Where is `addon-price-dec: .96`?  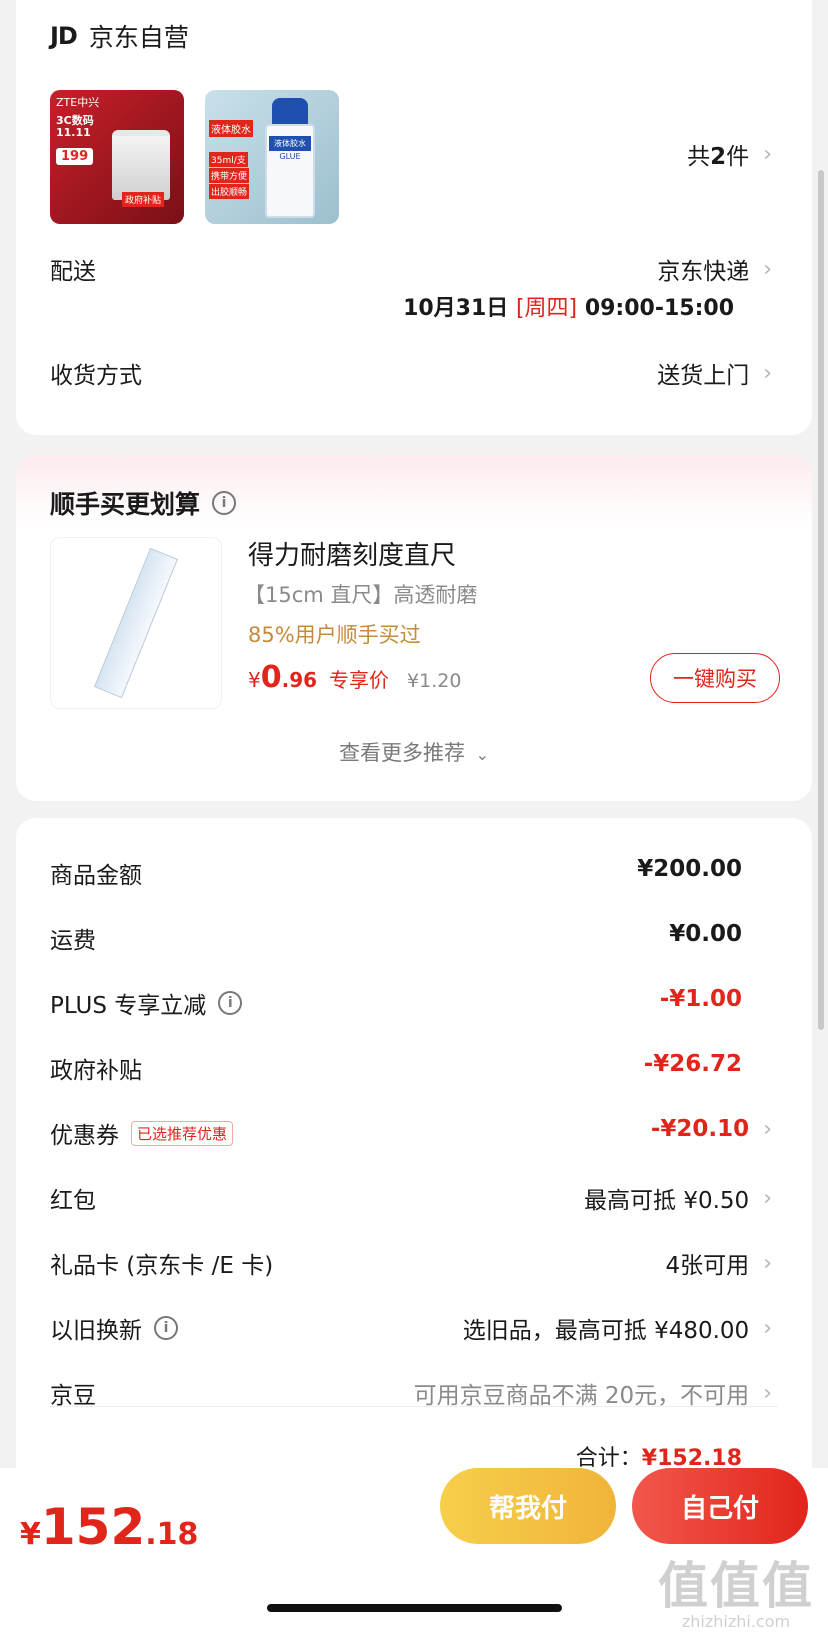
addon-price-dec: .96 is located at coordinates (299, 680).